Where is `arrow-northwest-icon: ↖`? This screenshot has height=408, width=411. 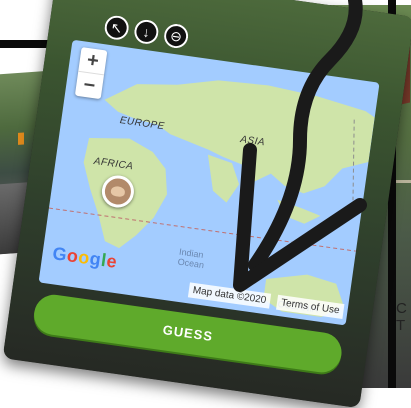 arrow-northwest-icon: ↖ is located at coordinates (117, 28).